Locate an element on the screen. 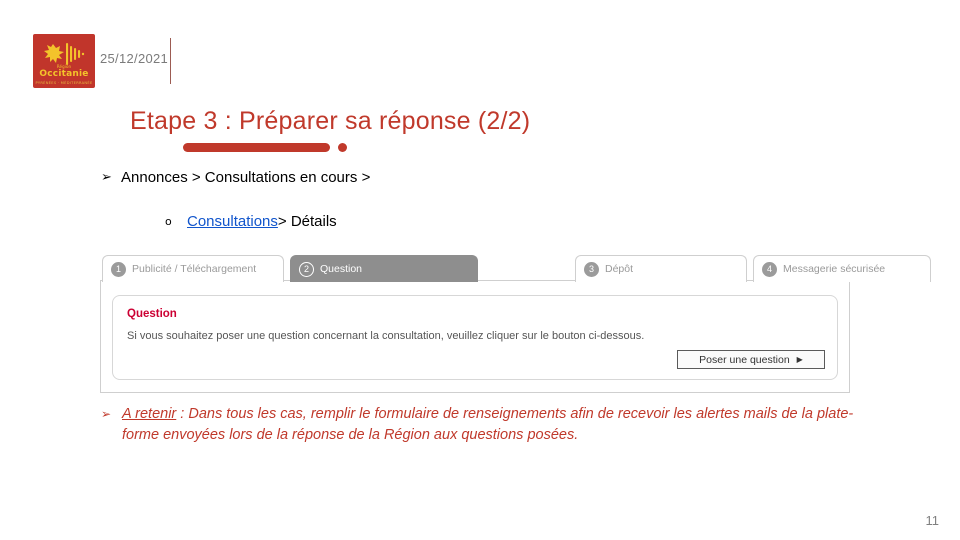  retenir-note-lead: A retenir is located at coordinates (149, 414).